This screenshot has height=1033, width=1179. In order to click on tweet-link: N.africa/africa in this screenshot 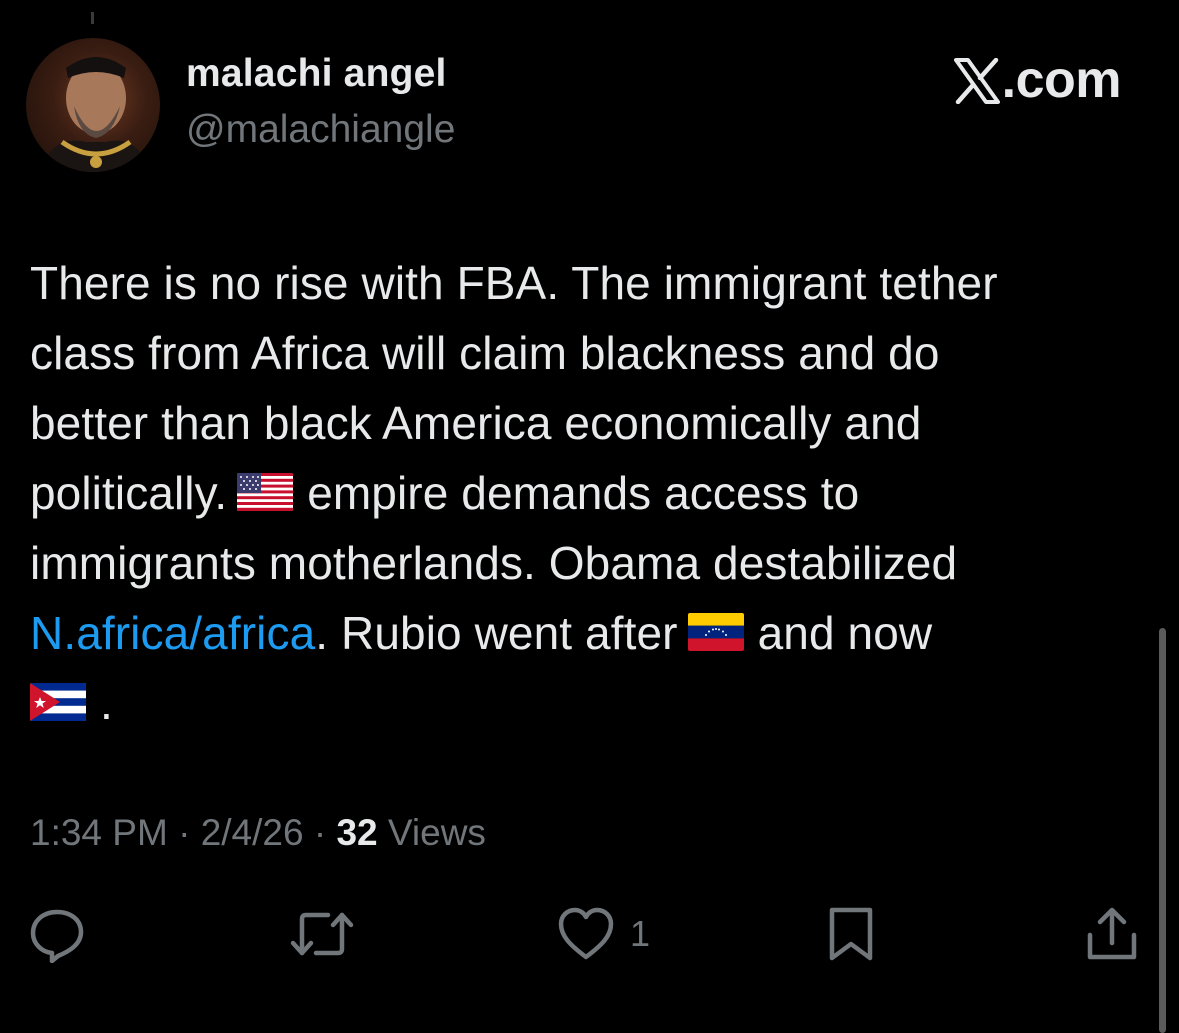, I will do `click(172, 633)`.